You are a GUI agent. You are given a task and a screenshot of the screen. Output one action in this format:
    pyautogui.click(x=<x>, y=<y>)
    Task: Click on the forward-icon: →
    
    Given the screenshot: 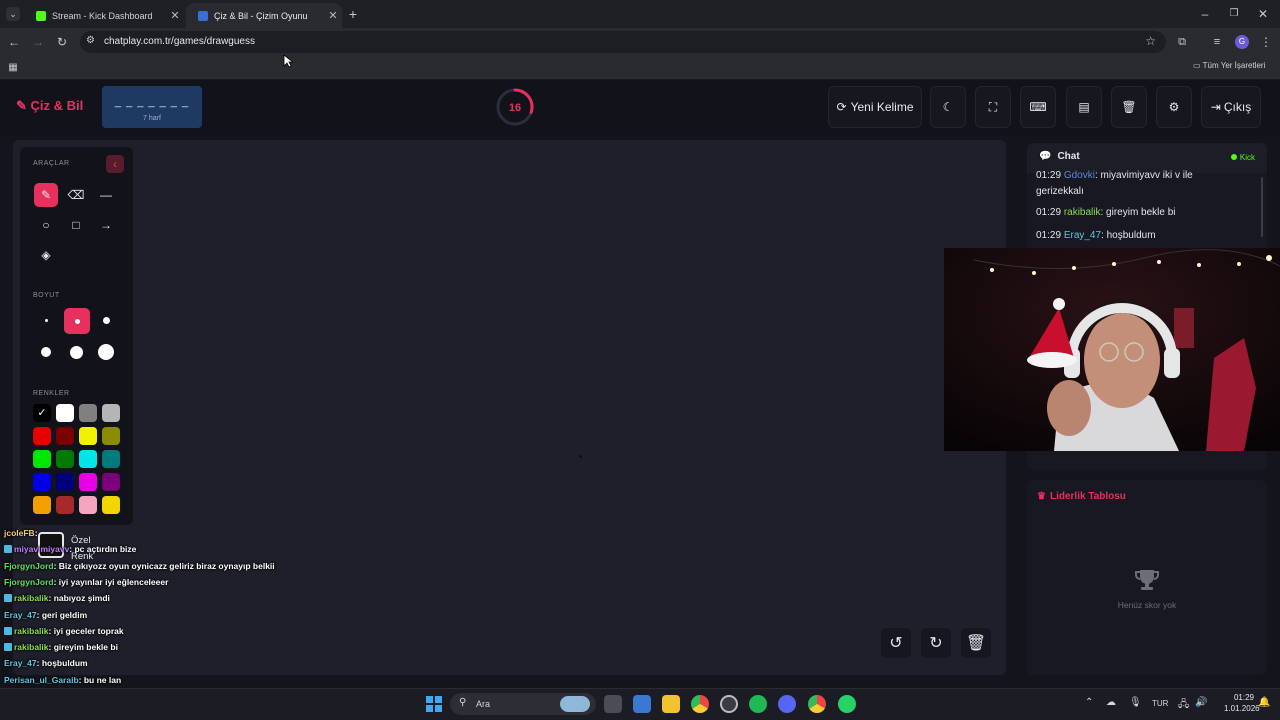 What is the action you would take?
    pyautogui.click(x=38, y=42)
    